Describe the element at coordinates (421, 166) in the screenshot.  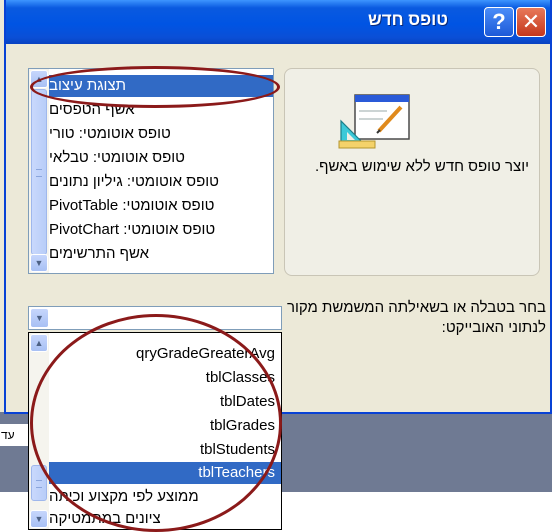
I see `preview-description: יוצר טופס חדש ללא שימוש באשף.` at that location.